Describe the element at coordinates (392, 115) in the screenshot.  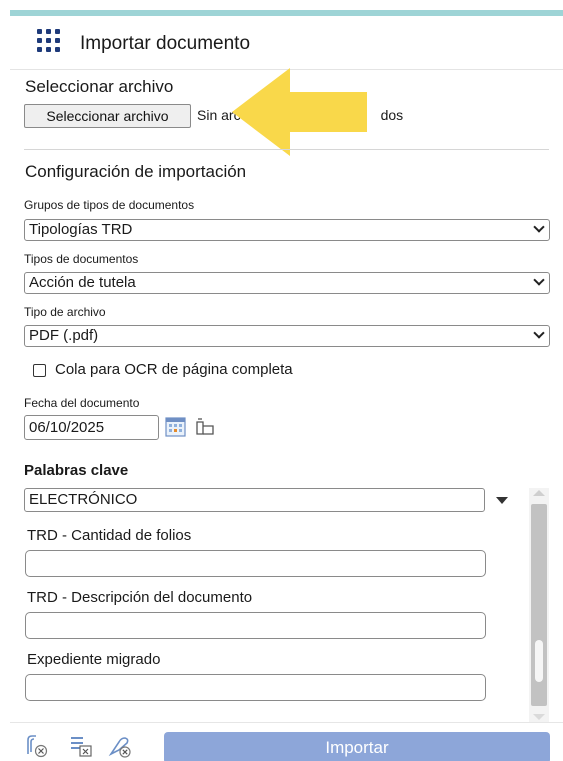
I see `file-status-end: dos` at that location.